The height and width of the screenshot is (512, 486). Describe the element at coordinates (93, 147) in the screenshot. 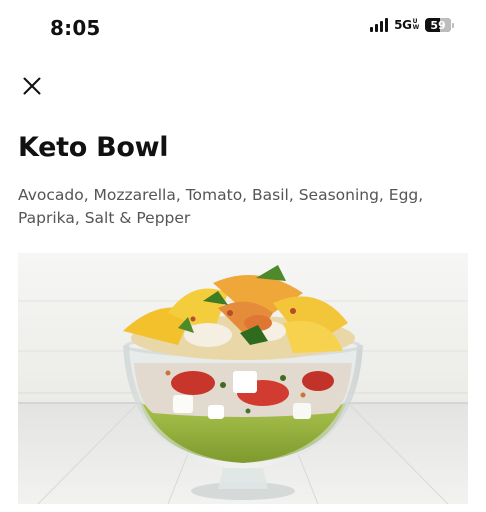

I see `recipe-title: Keto Bowl` at that location.